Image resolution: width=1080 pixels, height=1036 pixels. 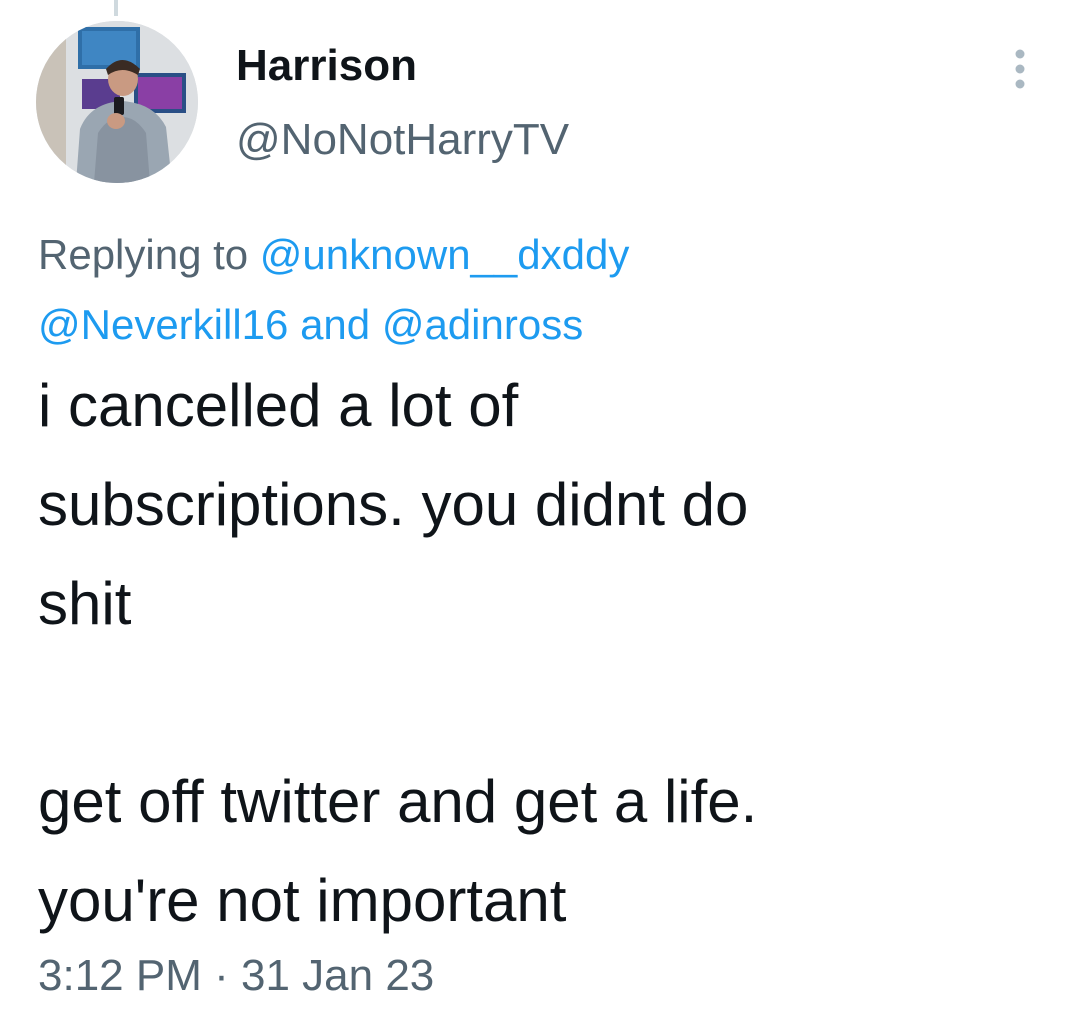 What do you see at coordinates (116, 8) in the screenshot?
I see `thread-connector-line` at bounding box center [116, 8].